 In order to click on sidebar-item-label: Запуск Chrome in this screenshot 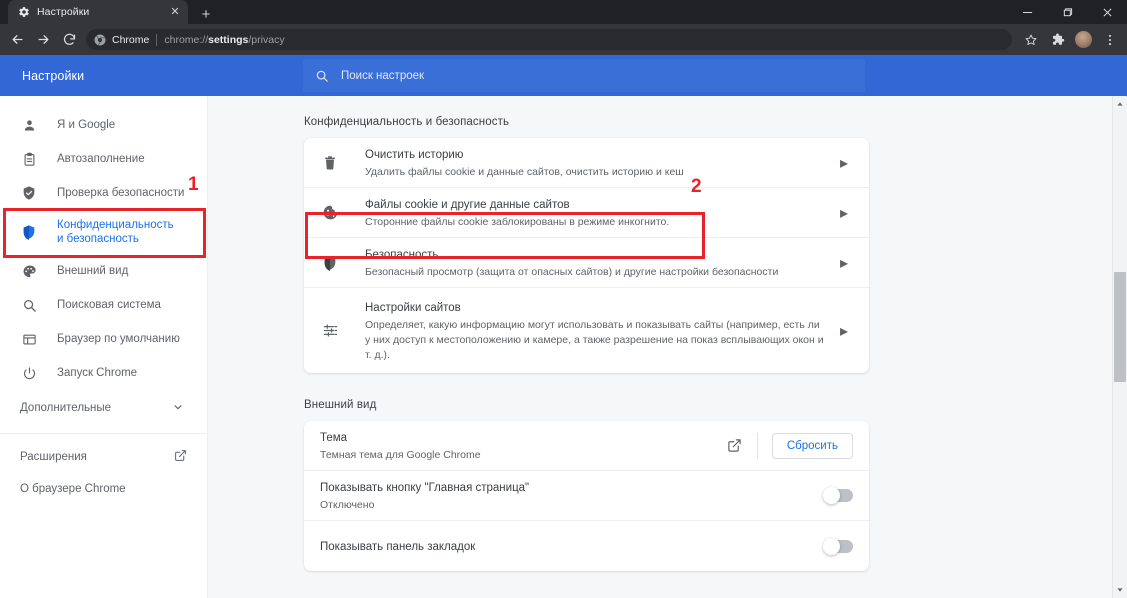, I will do `click(97, 373)`.